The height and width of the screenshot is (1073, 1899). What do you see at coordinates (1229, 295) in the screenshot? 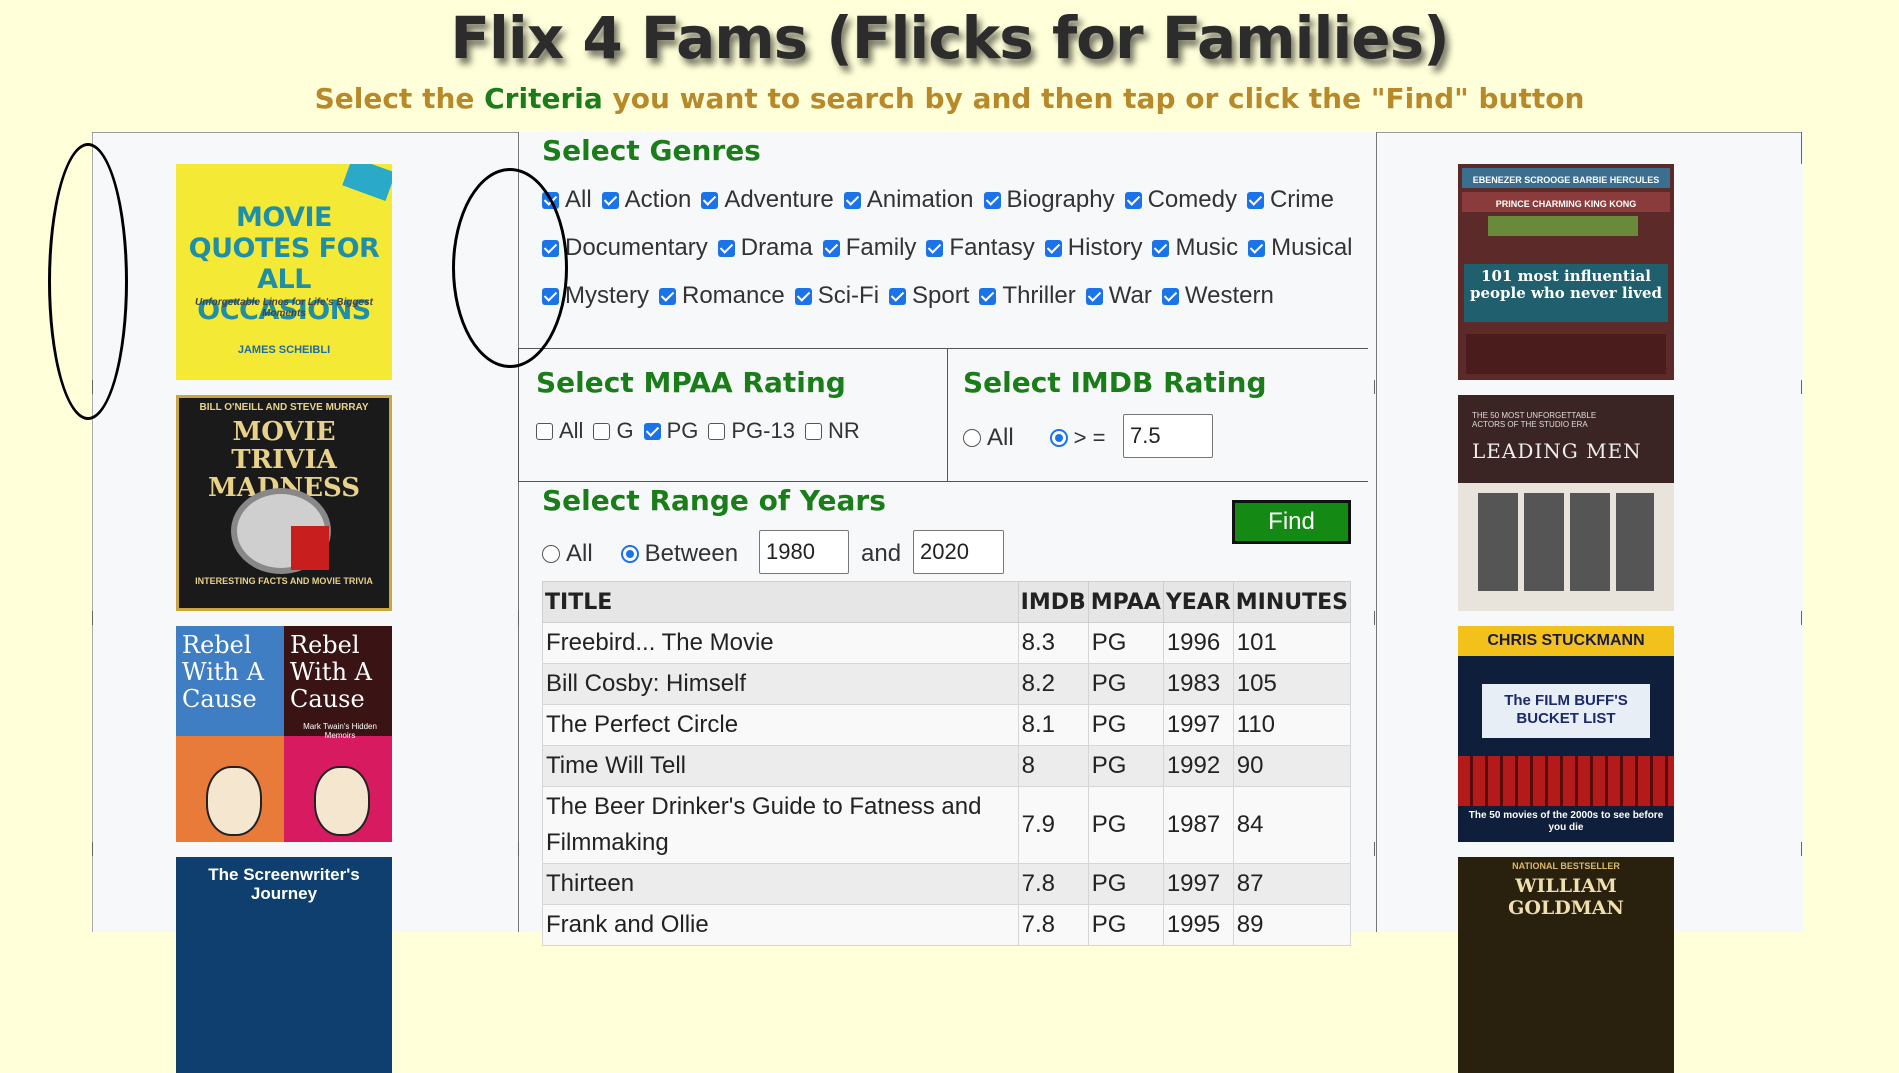
I see `genre-label-western: Western` at bounding box center [1229, 295].